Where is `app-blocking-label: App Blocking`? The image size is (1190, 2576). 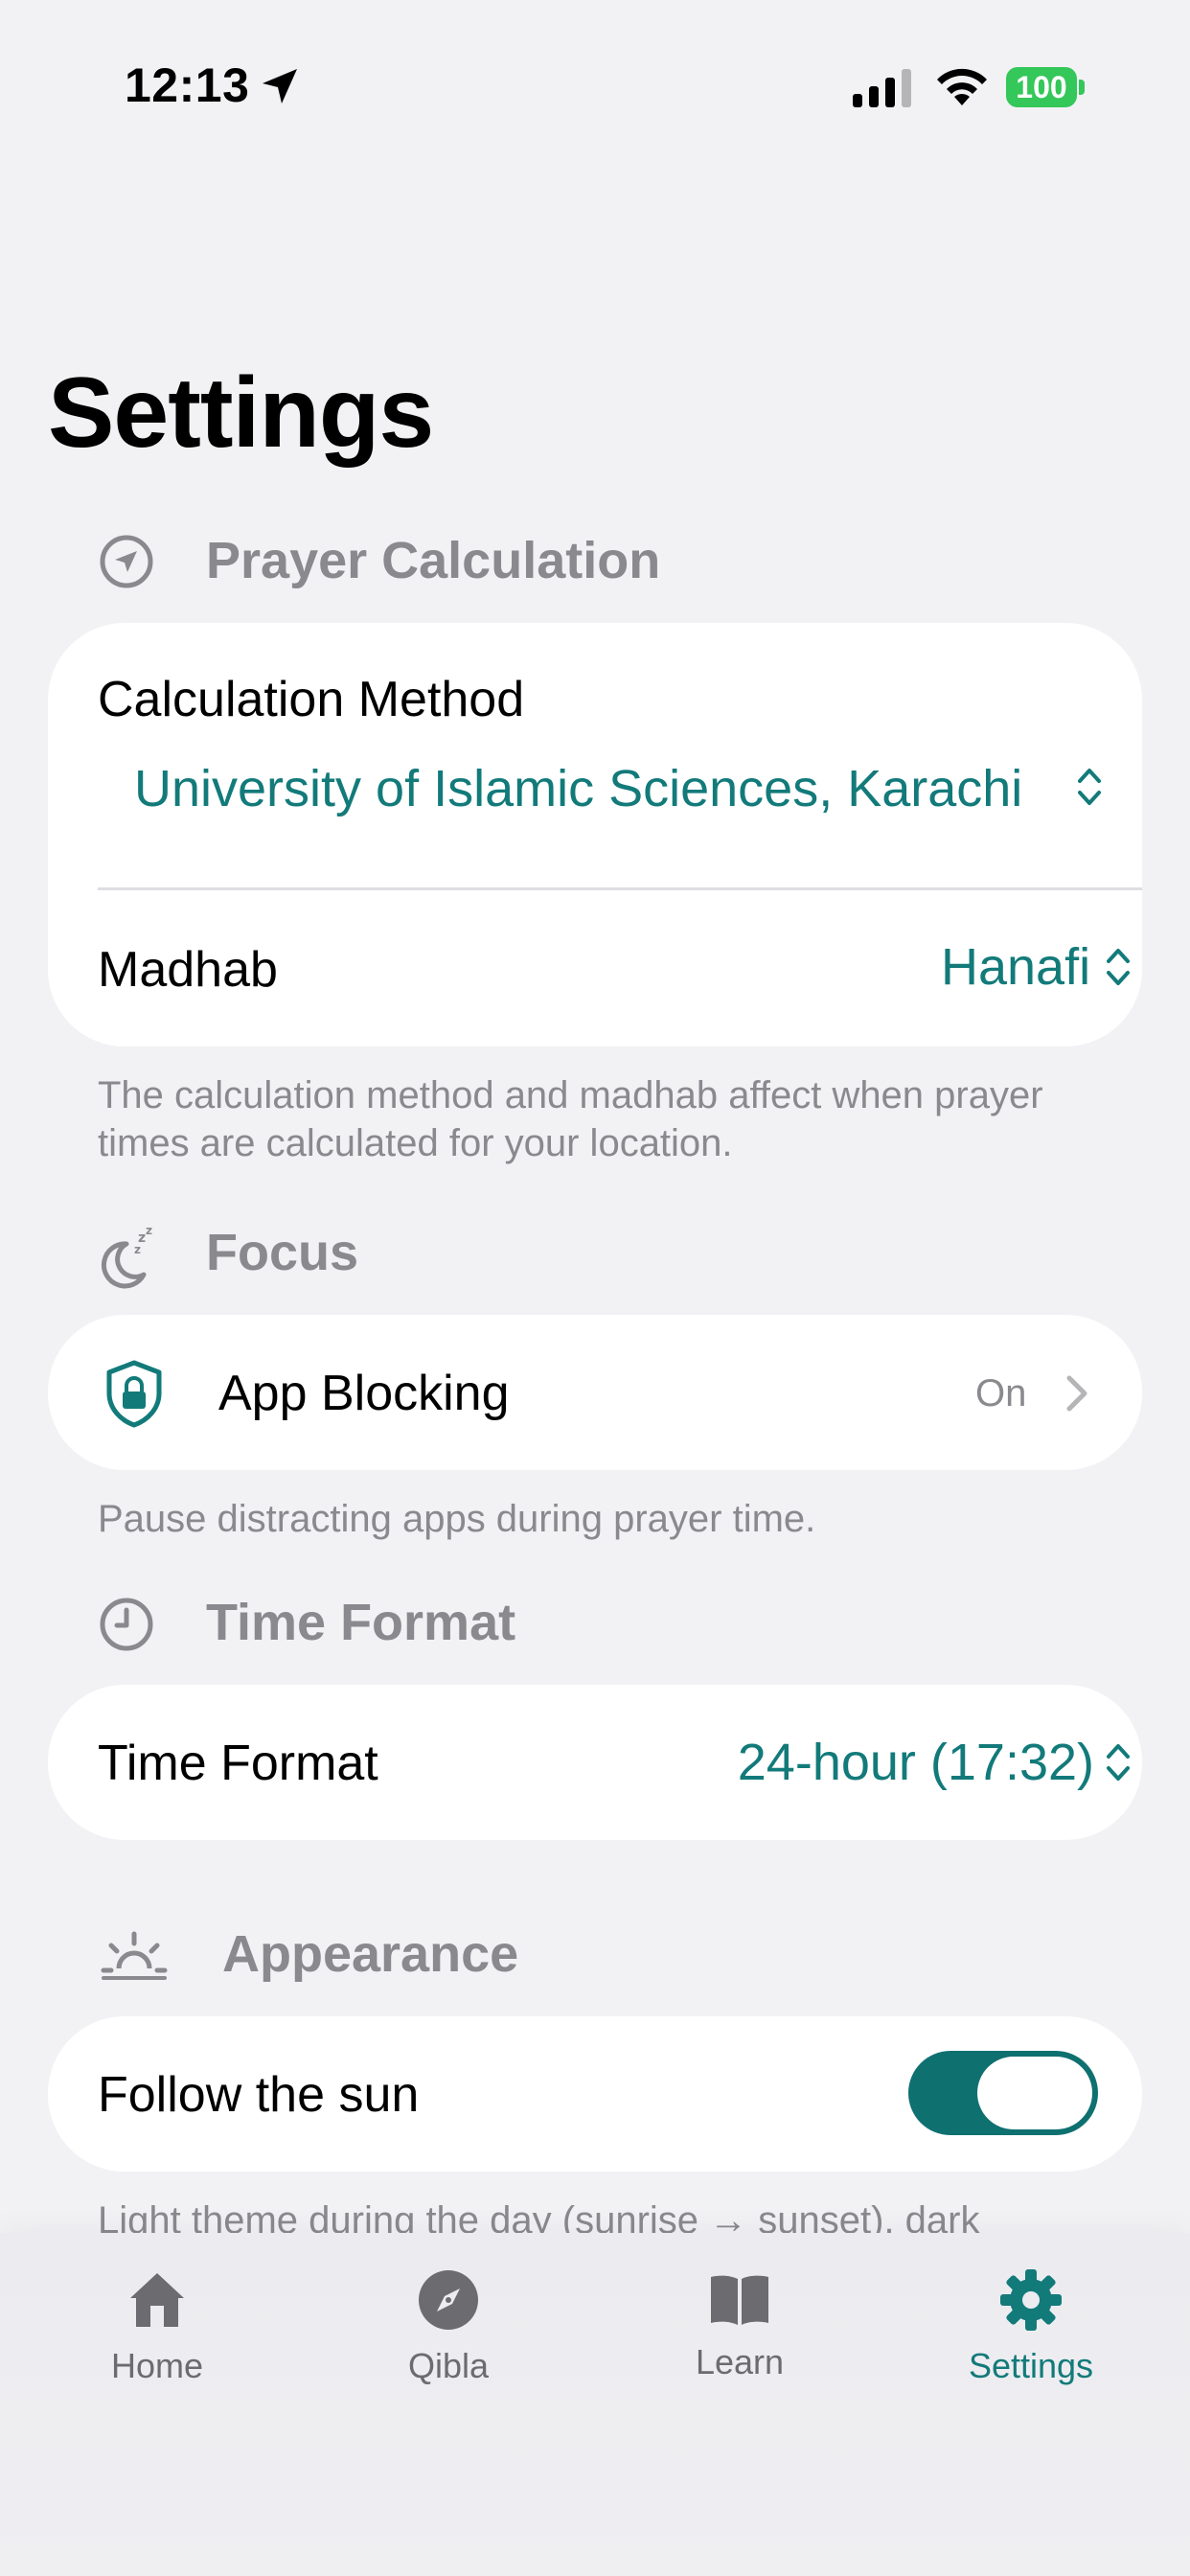 app-blocking-label: App Blocking is located at coordinates (364, 1393).